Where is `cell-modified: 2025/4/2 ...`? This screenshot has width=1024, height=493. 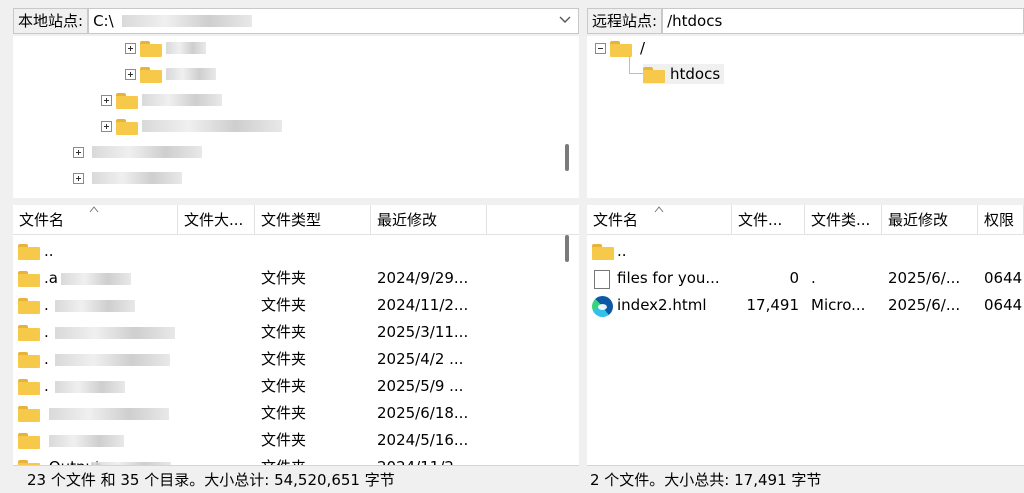 cell-modified: 2025/4/2 ... is located at coordinates (420, 359).